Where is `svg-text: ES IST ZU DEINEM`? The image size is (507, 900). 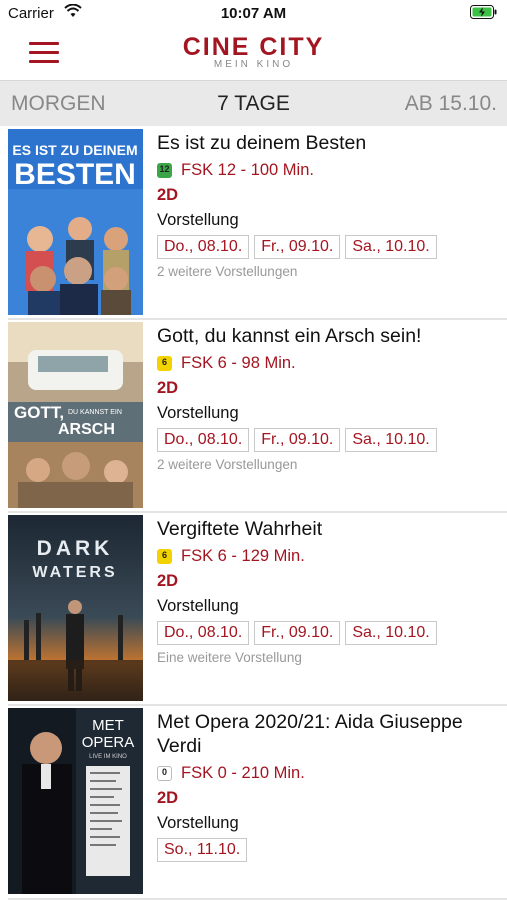
svg-text: ES IST ZU DEINEM is located at coordinates (74, 150).